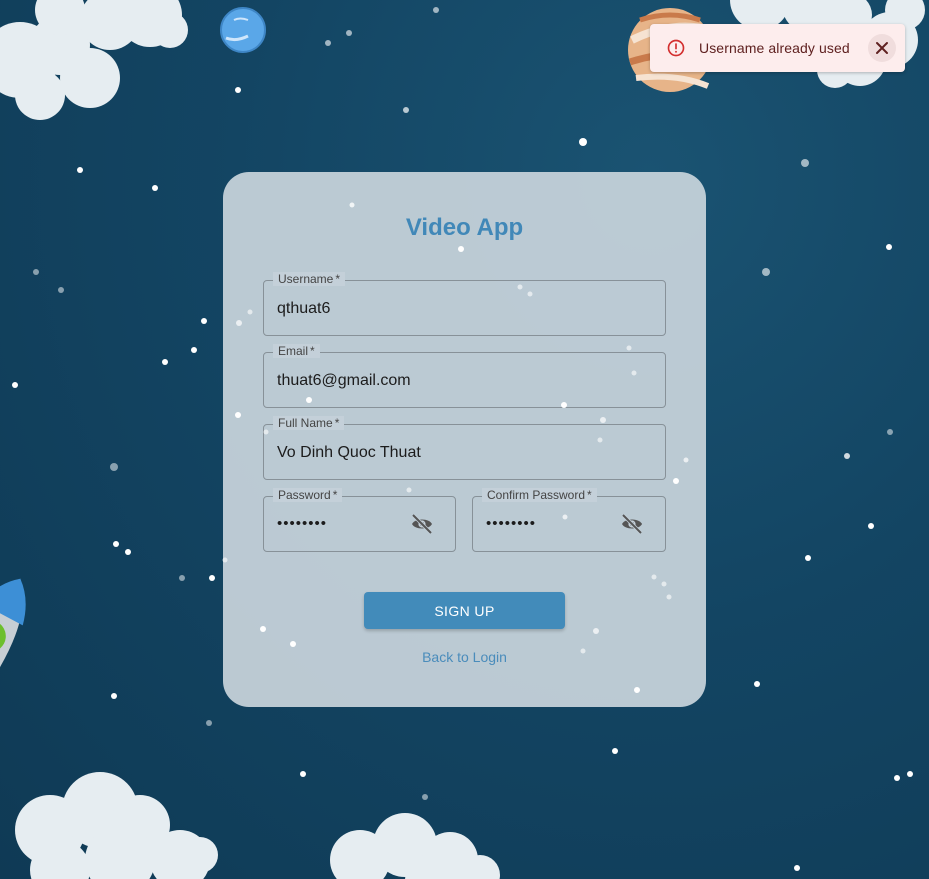 Image resolution: width=929 pixels, height=879 pixels. What do you see at coordinates (464, 227) in the screenshot?
I see `app-title: Video App` at bounding box center [464, 227].